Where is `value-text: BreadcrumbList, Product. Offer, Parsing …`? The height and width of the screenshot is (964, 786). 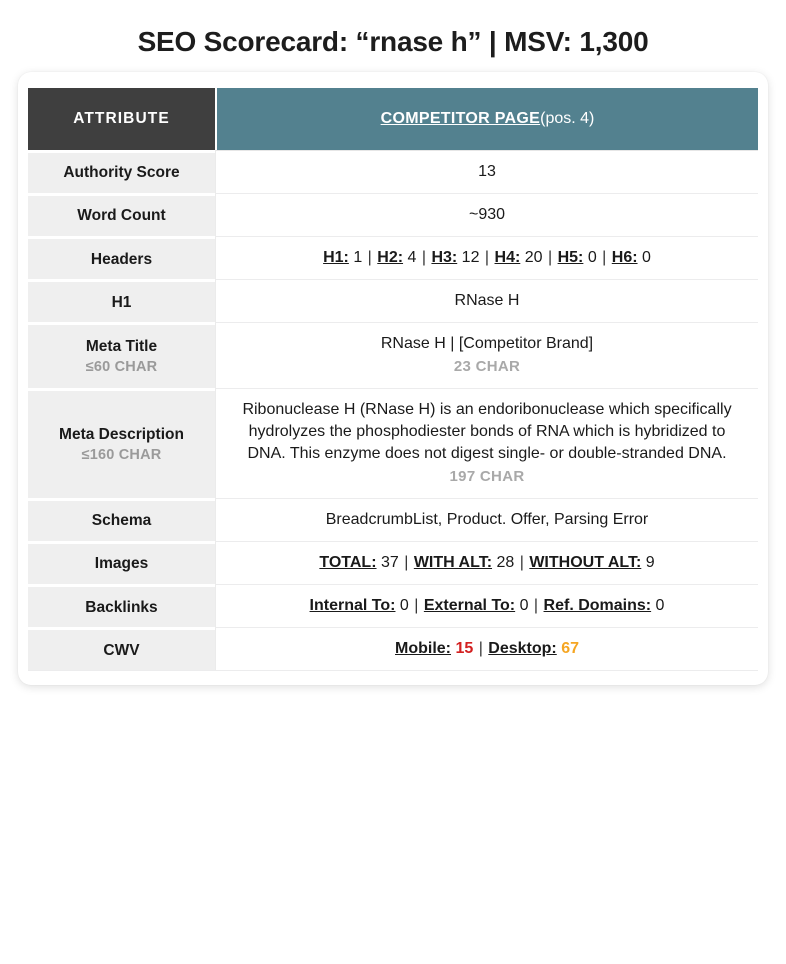 value-text: BreadcrumbList, Product. Offer, Parsing … is located at coordinates (487, 519).